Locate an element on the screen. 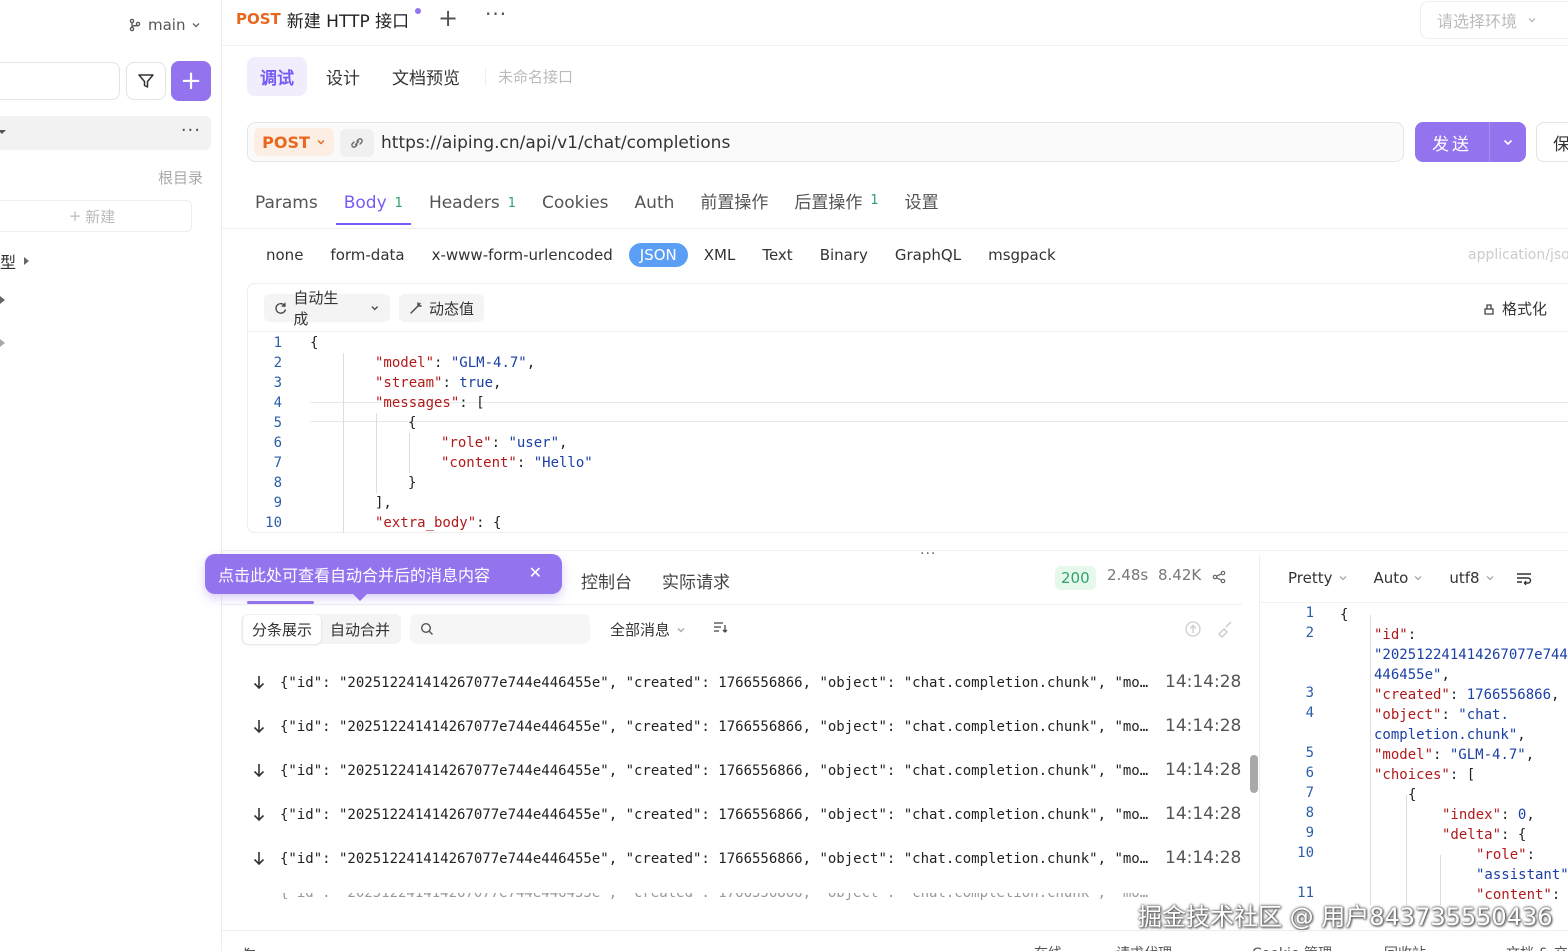 Image resolution: width=1568 pixels, height=951 pixels. auto-merge-button: 自动合并 is located at coordinates (360, 629).